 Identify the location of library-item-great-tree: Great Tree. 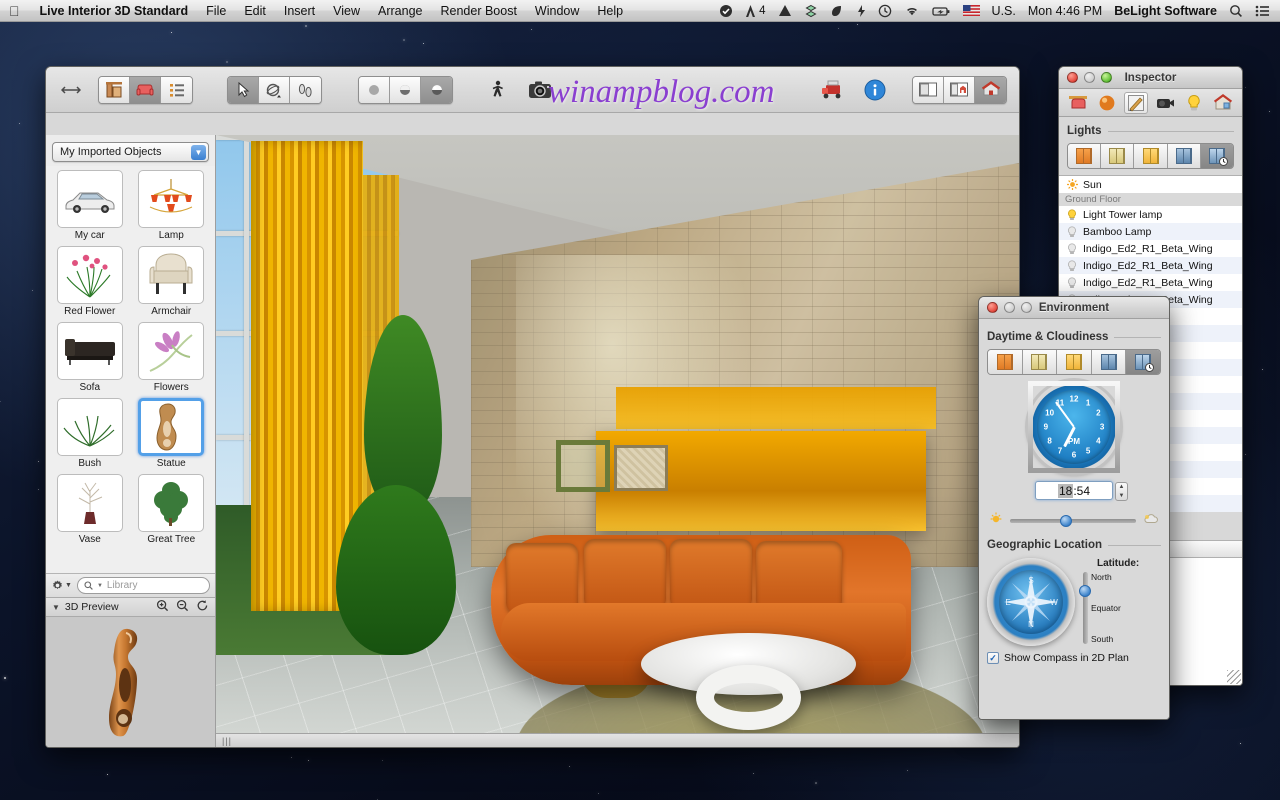
(172, 511).